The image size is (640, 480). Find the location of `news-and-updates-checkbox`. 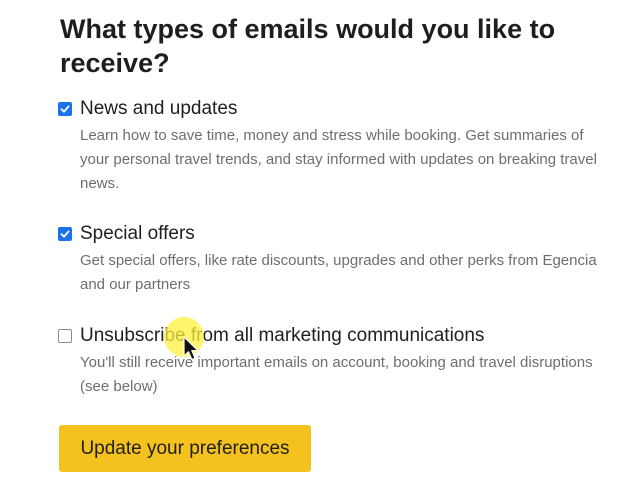

news-and-updates-checkbox is located at coordinates (65, 109).